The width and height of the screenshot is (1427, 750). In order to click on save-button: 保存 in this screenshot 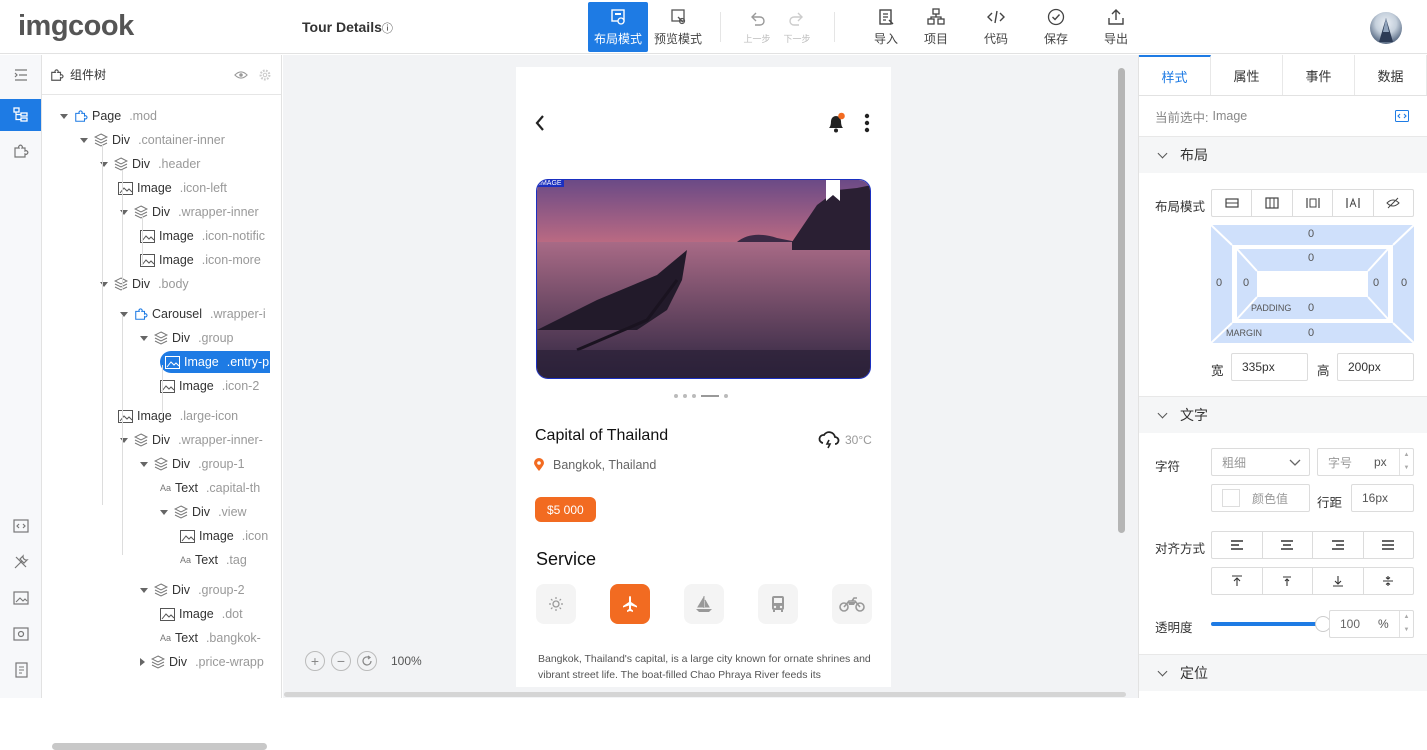, I will do `click(1056, 27)`.